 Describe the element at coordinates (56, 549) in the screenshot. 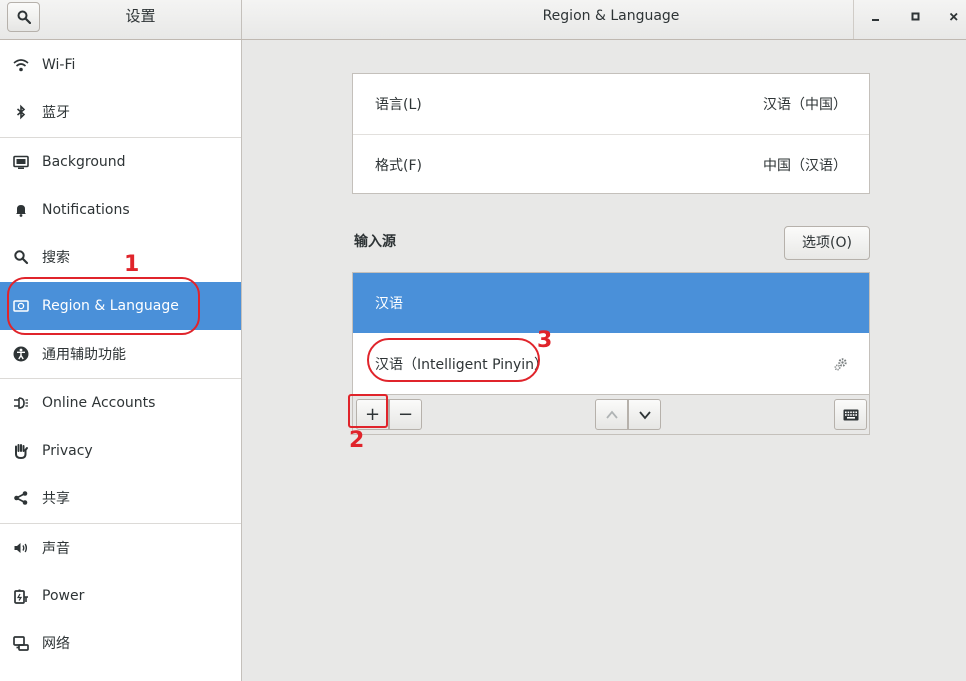

I see `sidebar-item-label: 声音` at that location.